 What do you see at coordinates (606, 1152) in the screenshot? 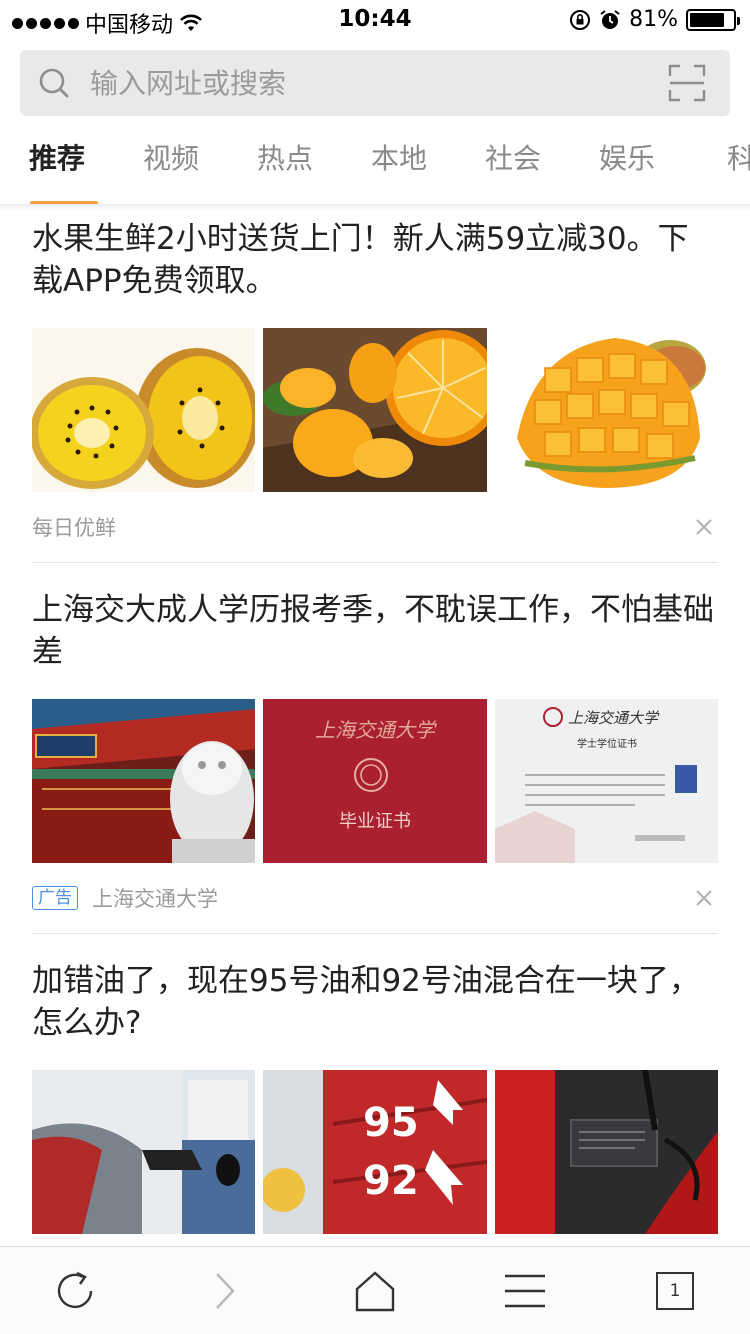
I see `fuel-cap-photo` at bounding box center [606, 1152].